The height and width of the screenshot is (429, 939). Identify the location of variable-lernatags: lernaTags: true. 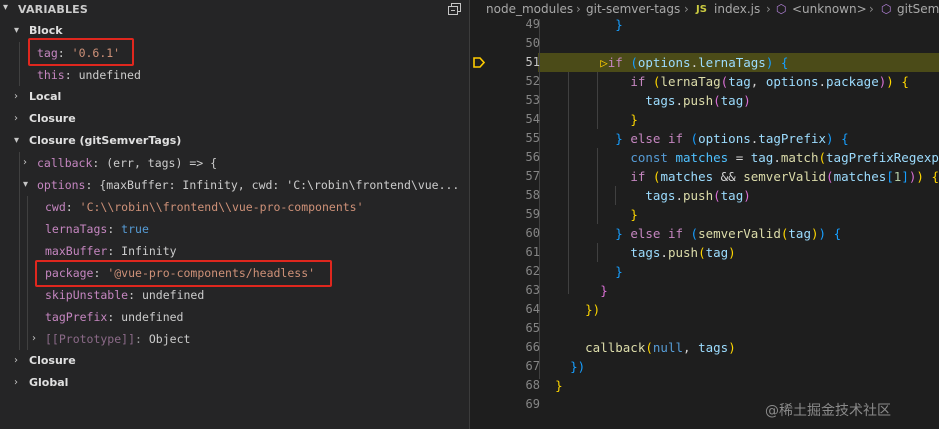
(234, 229).